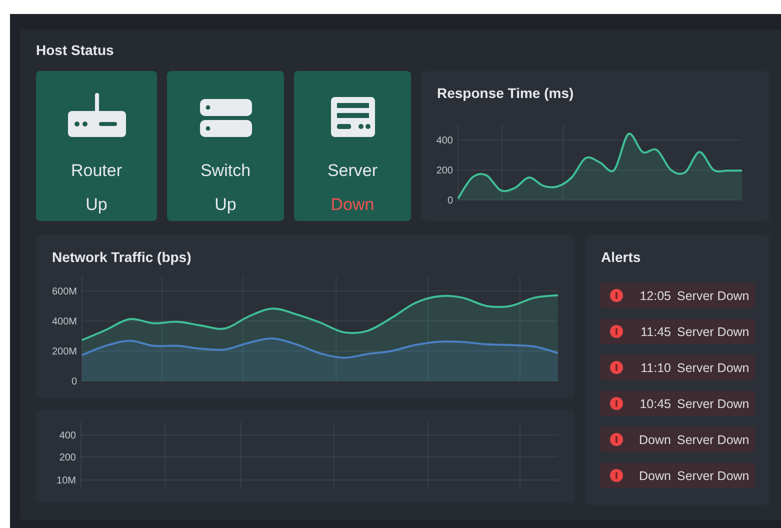 This screenshot has height=528, width=781. What do you see at coordinates (352, 171) in the screenshot?
I see `host-name: Server` at bounding box center [352, 171].